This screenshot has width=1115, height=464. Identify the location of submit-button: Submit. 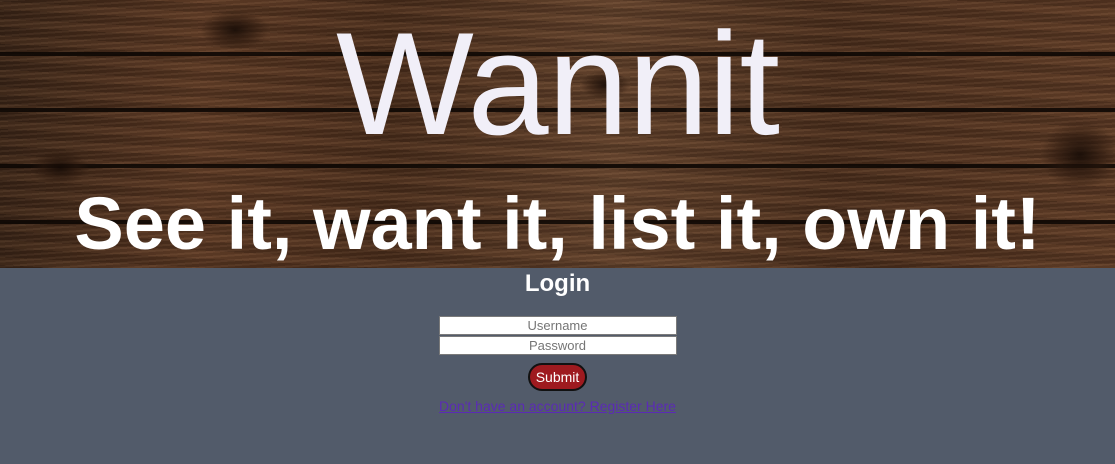
(557, 377).